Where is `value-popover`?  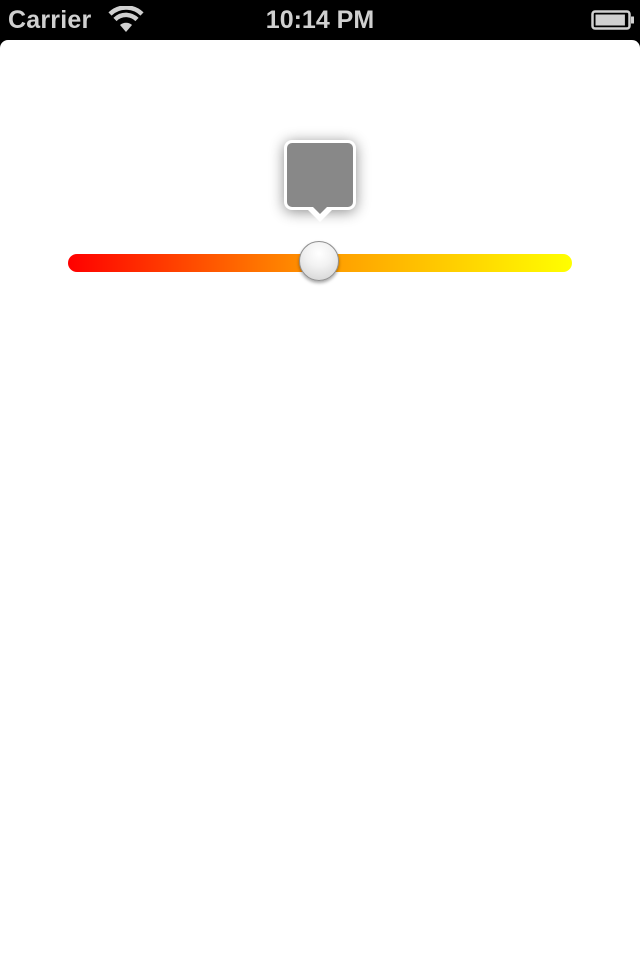 value-popover is located at coordinates (320, 175).